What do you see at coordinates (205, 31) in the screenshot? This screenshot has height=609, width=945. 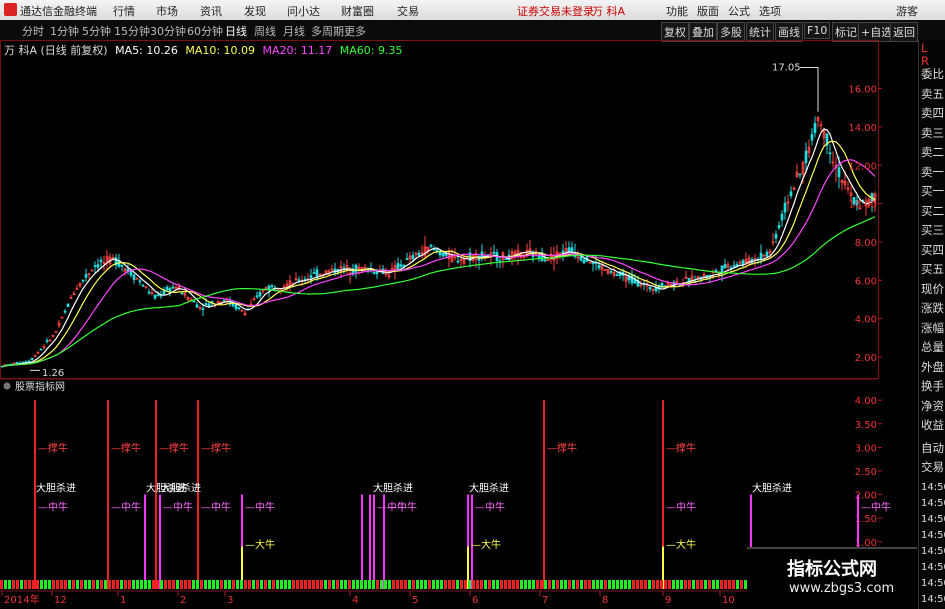 I see `period-60min: 60分钟` at bounding box center [205, 31].